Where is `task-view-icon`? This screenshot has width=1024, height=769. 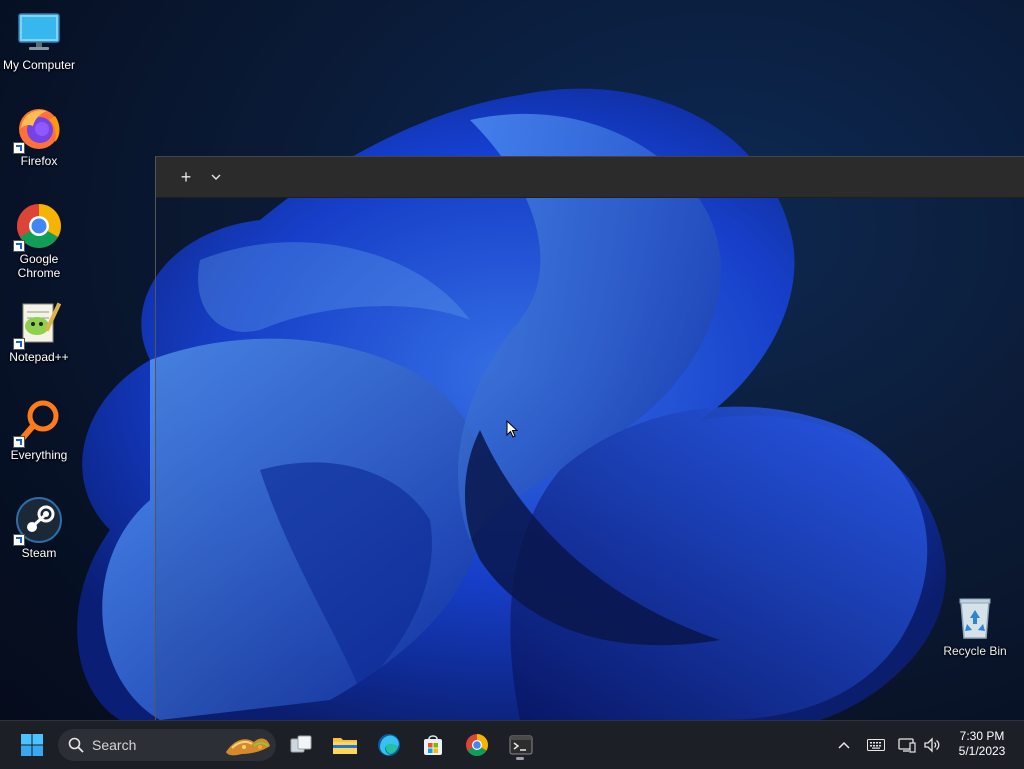 task-view-icon is located at coordinates (301, 744).